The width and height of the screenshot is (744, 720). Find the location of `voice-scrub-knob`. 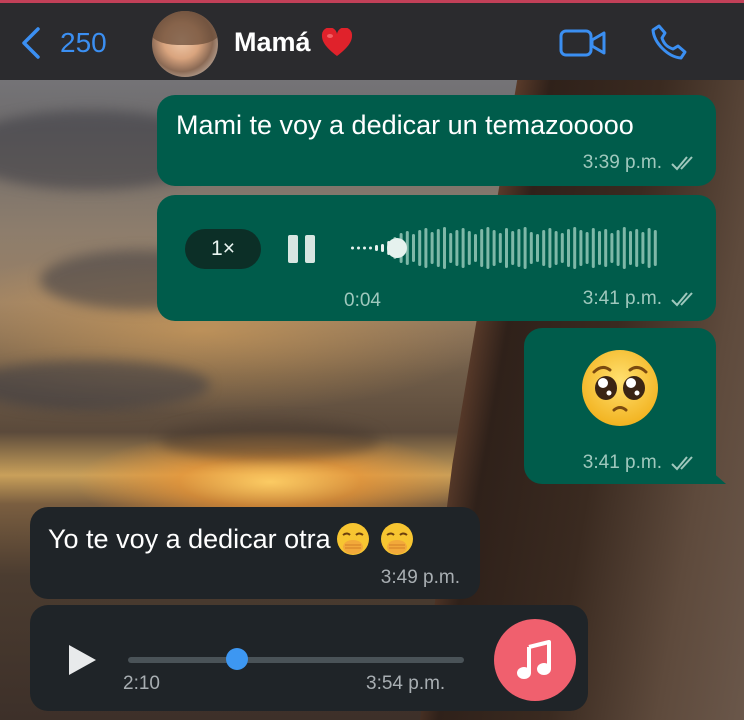

voice-scrub-knob is located at coordinates (397, 248).